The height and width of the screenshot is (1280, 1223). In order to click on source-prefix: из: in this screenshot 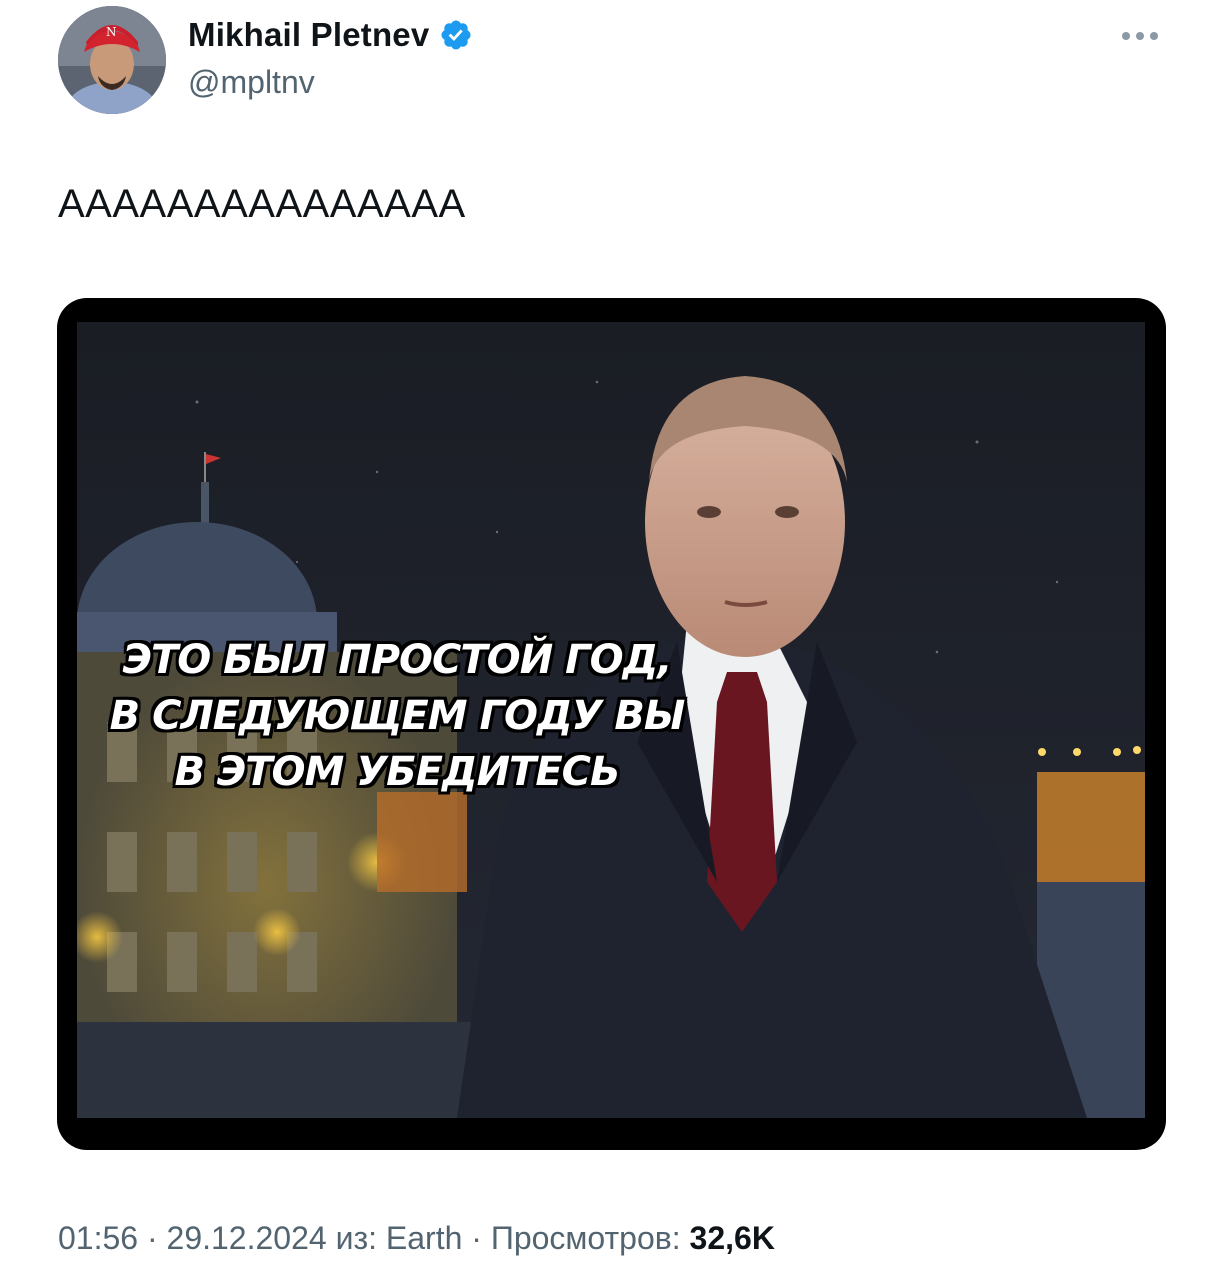, I will do `click(356, 1238)`.